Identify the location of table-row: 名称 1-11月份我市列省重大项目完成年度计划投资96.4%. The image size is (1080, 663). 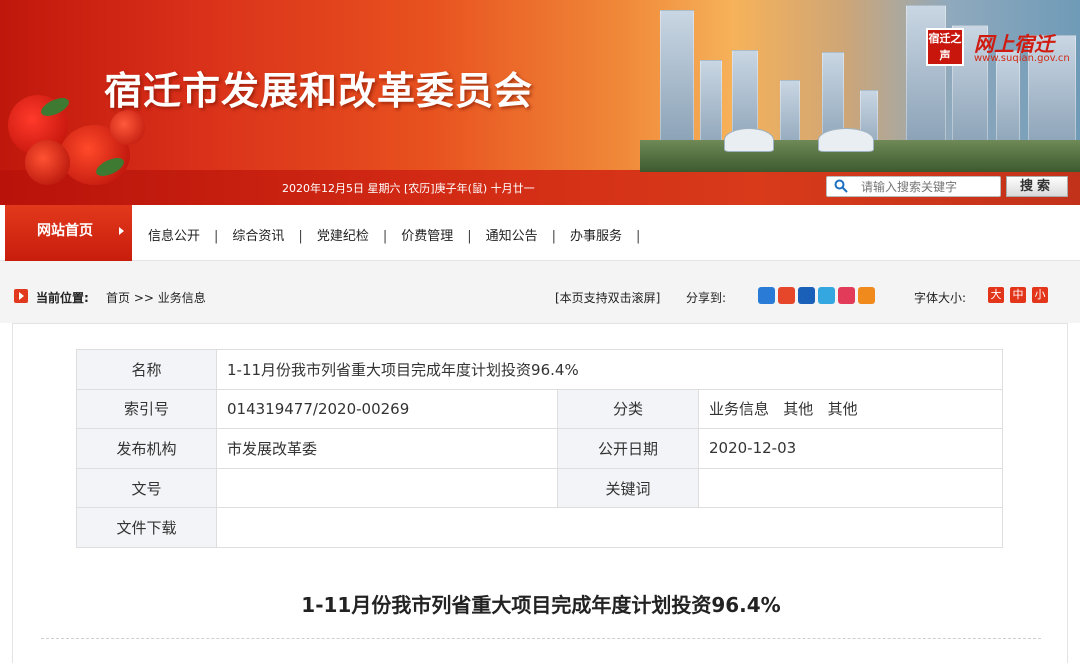
(539, 369).